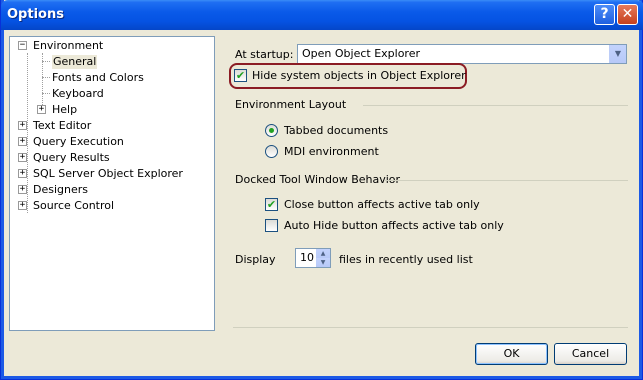 The image size is (643, 380). What do you see at coordinates (462, 54) in the screenshot?
I see `startup-combo: Open Object Explorer ▼` at bounding box center [462, 54].